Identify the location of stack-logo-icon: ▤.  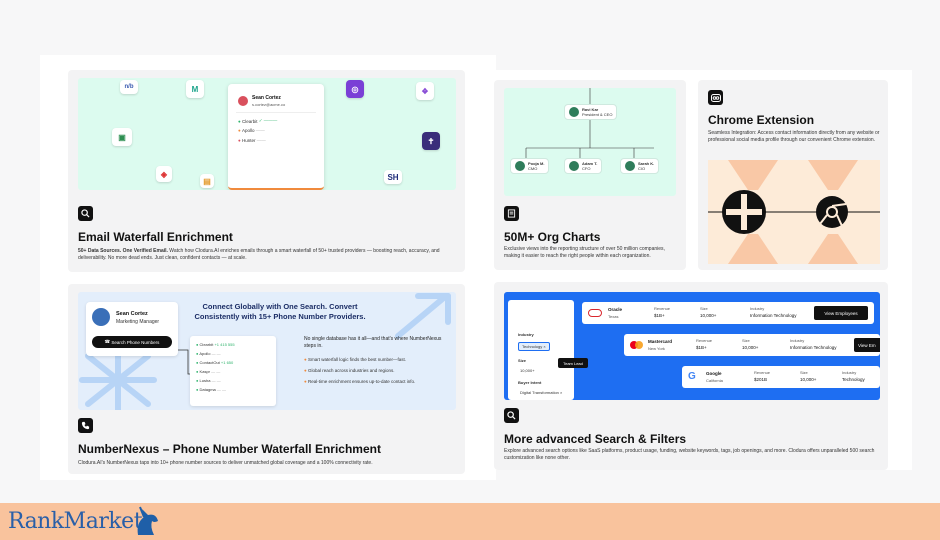
(207, 181).